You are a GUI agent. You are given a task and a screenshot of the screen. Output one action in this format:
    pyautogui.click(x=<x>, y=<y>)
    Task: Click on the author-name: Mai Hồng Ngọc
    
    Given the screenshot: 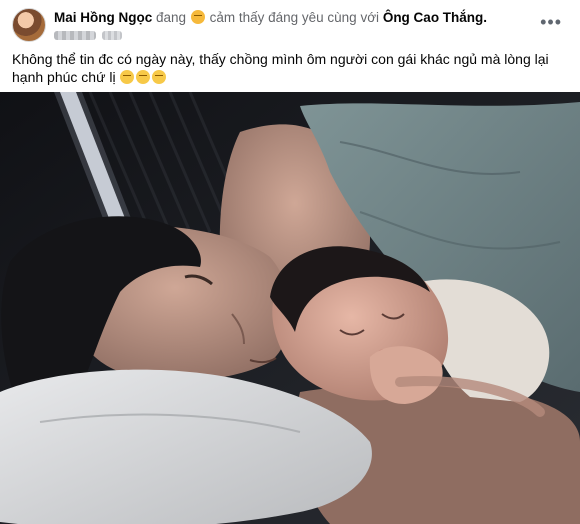 What is the action you would take?
    pyautogui.click(x=103, y=17)
    